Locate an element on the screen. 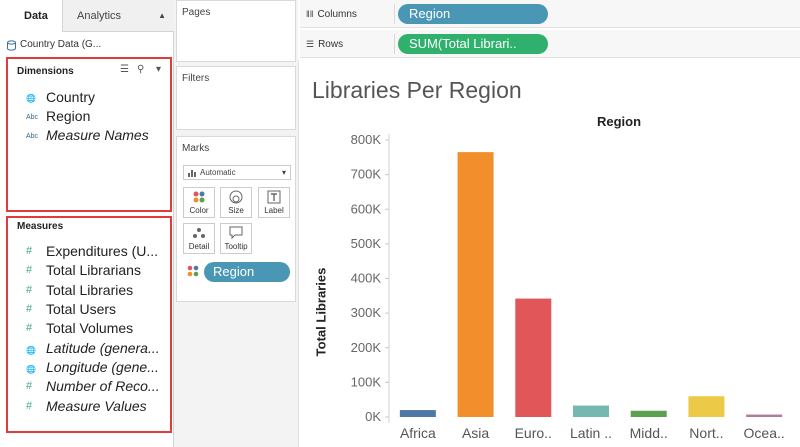 This screenshot has width=800, height=447. columns-label-text: Columns is located at coordinates (337, 14).